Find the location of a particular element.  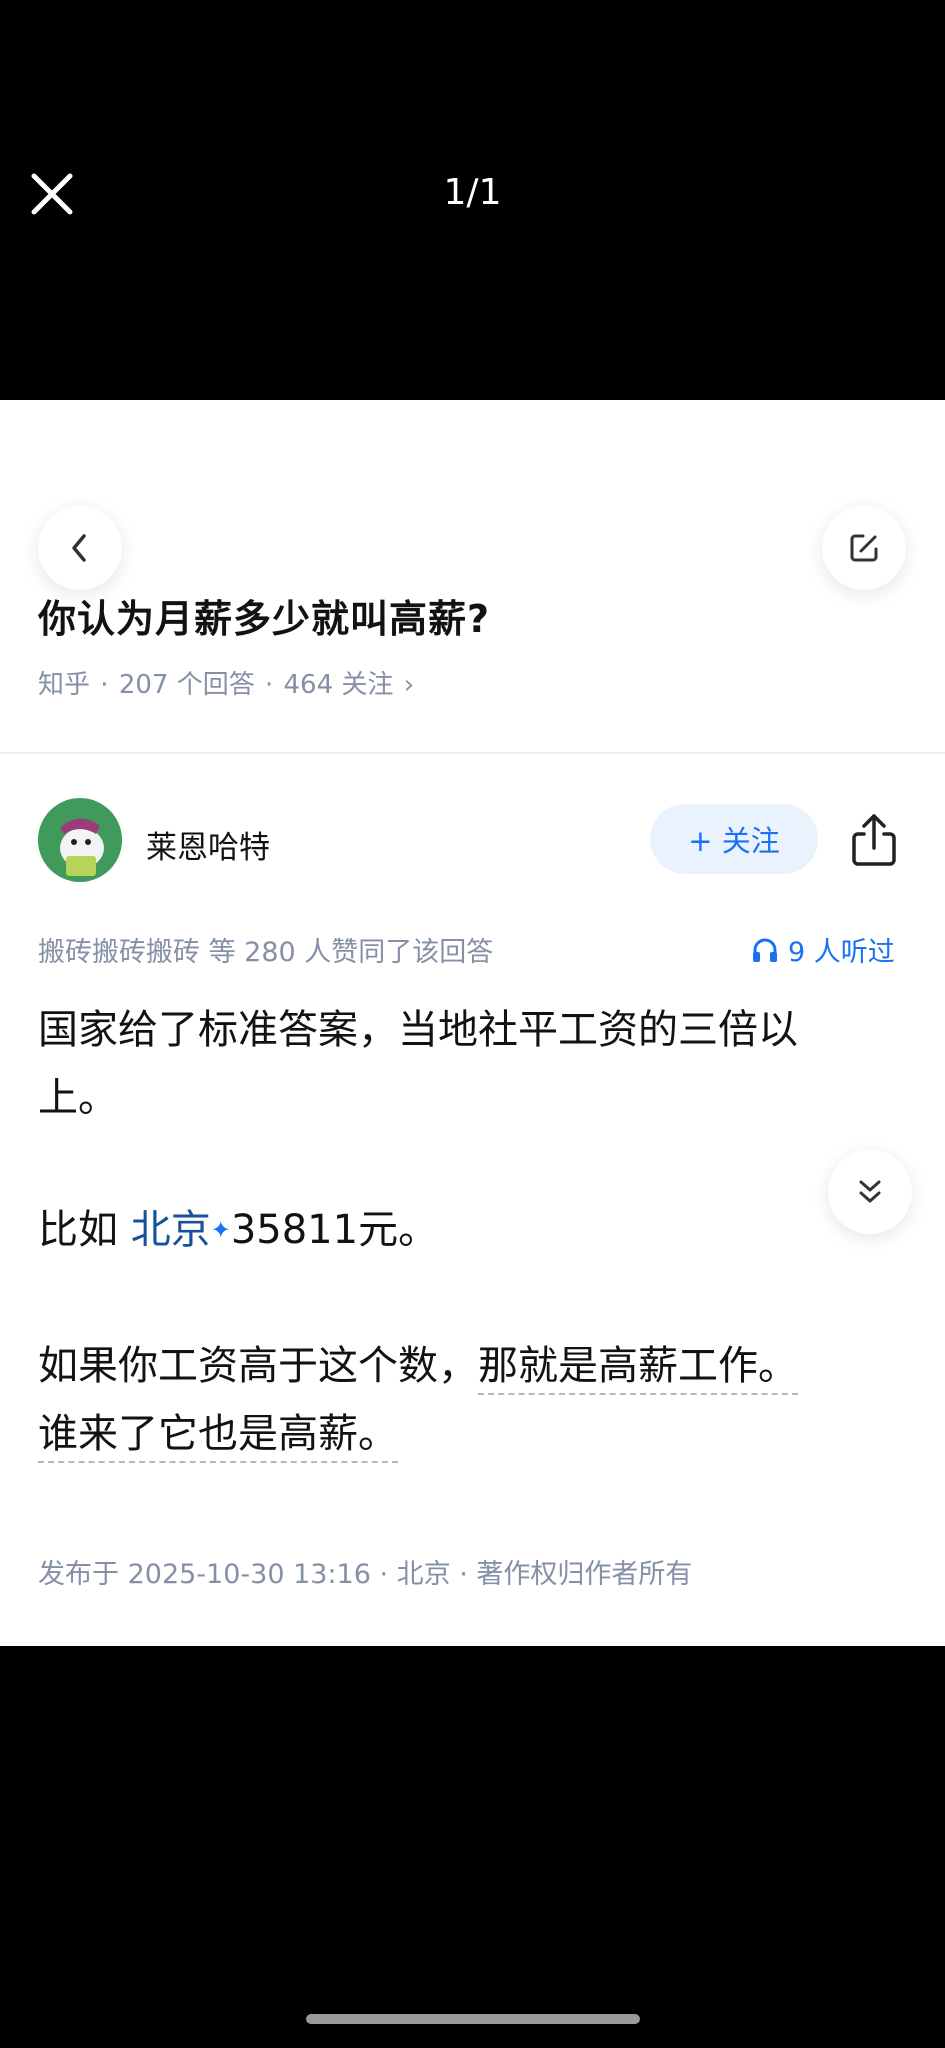

scroll-down-button is located at coordinates (870, 1192).